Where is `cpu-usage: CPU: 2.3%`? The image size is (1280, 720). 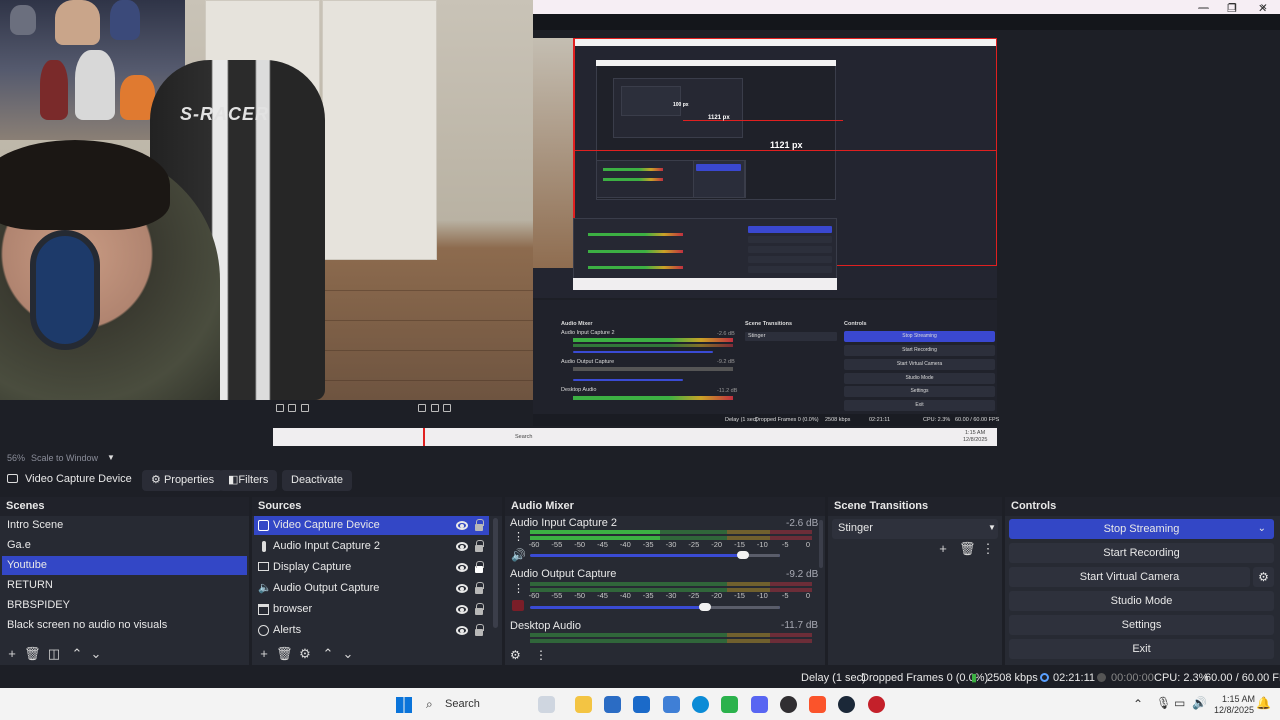
cpu-usage: CPU: 2.3% is located at coordinates (1181, 678).